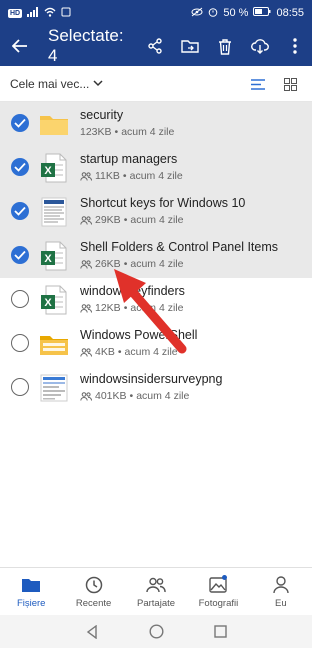 This screenshot has height=648, width=320. Describe the element at coordinates (179, 247) in the screenshot. I see `file-name: Shell Folders & Control Panel Items` at that location.